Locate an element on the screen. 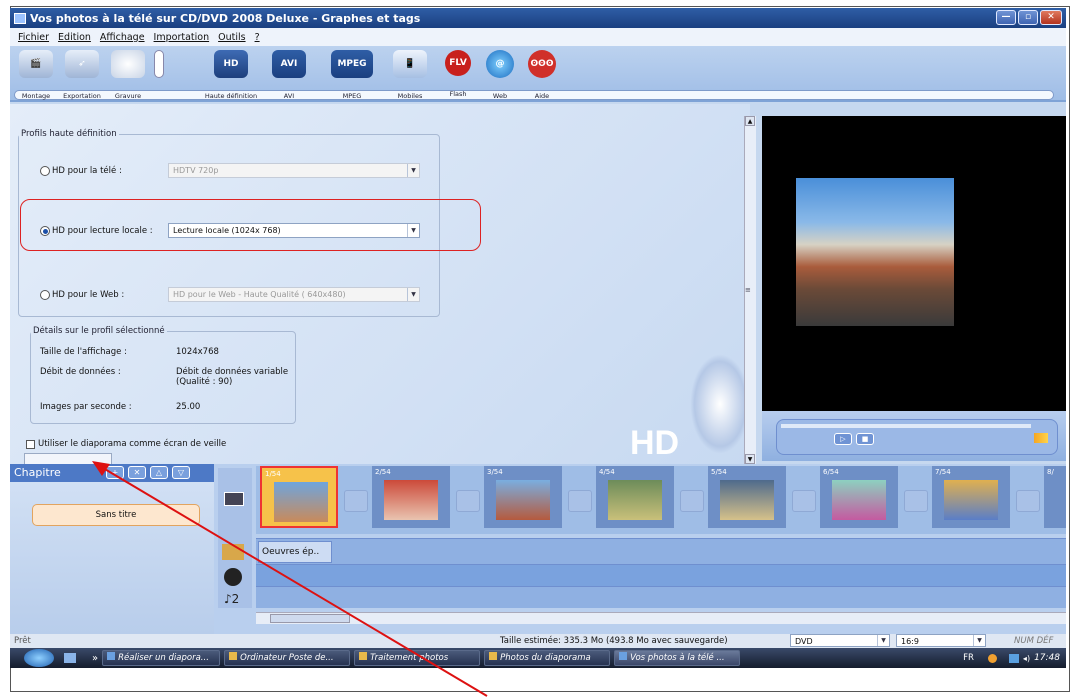 Image resolution: width=1080 pixels, height=698 pixels. annotation-arrow is located at coordinates (290, 579).